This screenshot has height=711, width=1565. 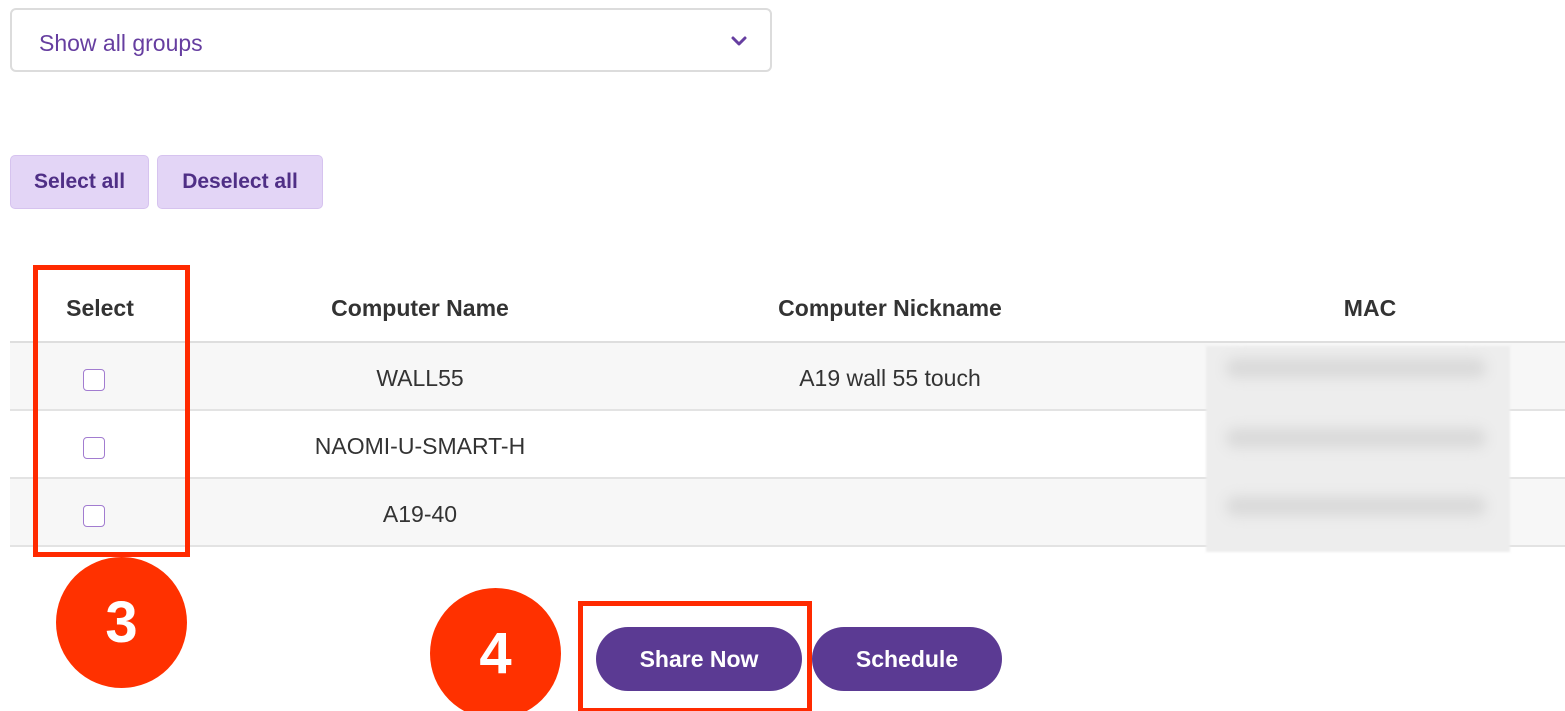 I want to click on computer-nickname-cell: A19 wall 55 touch, so click(x=890, y=378).